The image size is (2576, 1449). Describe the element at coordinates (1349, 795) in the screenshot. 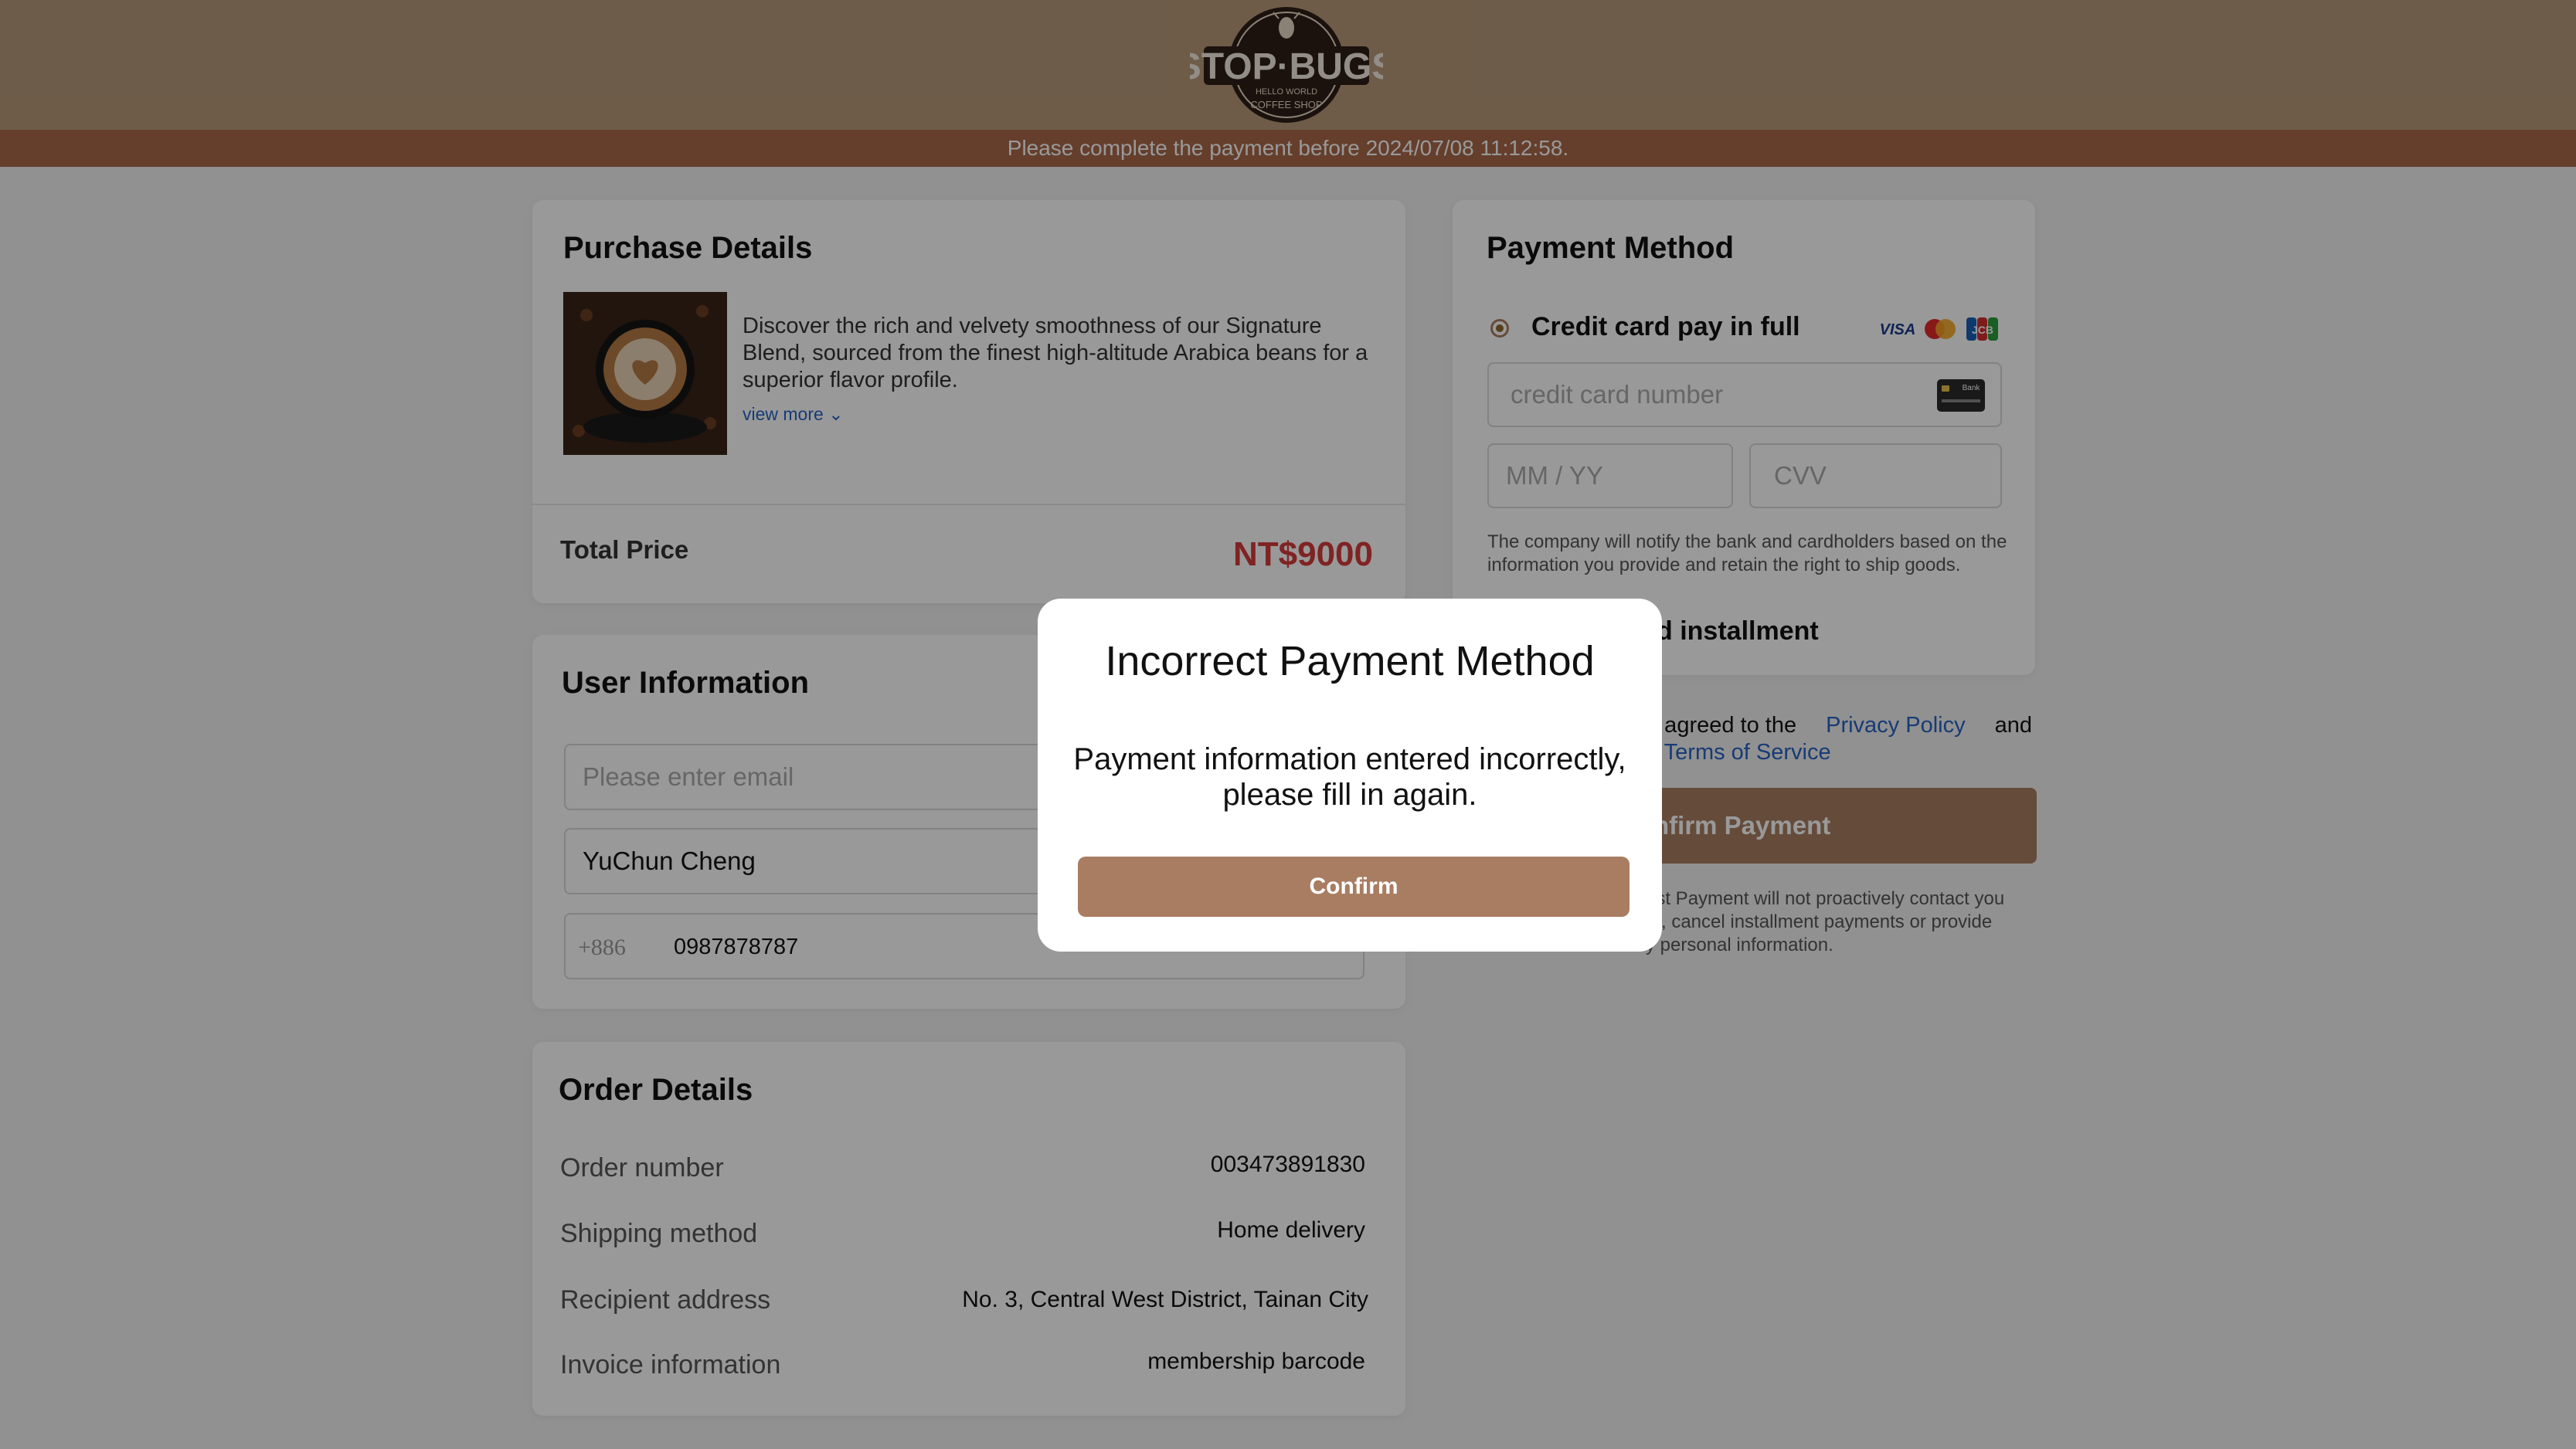

I see `dialog-message-line: please fill in again.` at that location.